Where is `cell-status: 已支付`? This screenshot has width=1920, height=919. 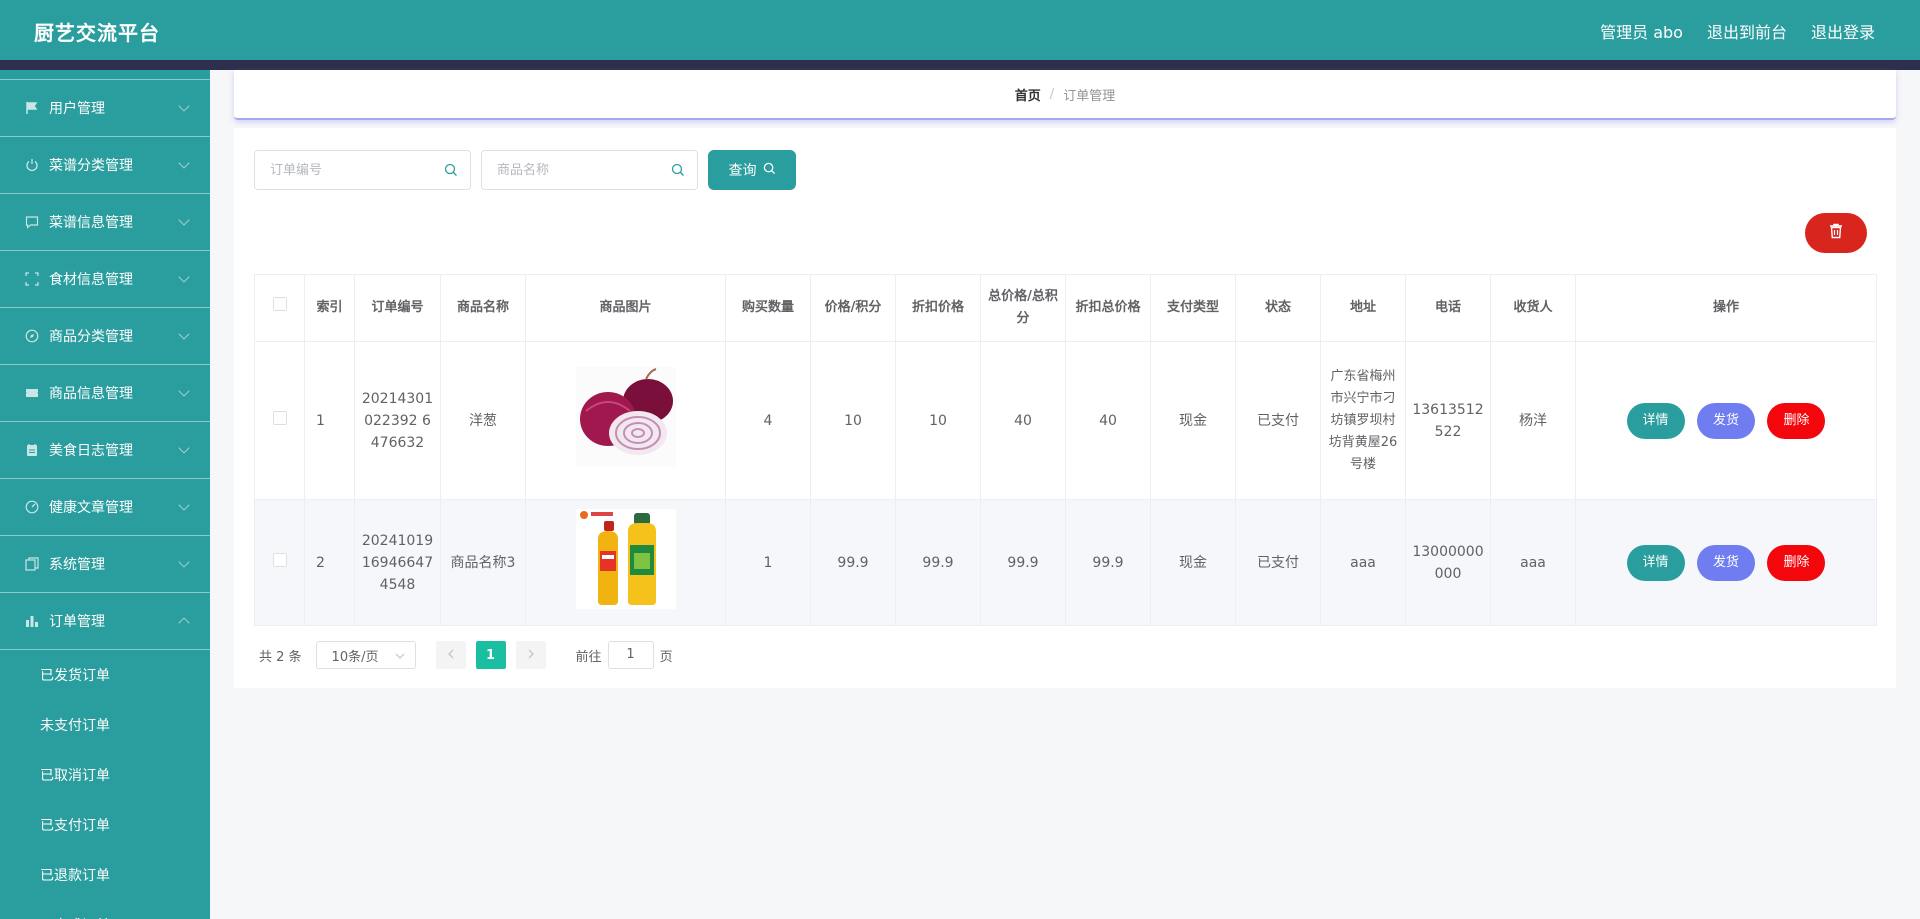 cell-status: 已支付 is located at coordinates (1278, 420).